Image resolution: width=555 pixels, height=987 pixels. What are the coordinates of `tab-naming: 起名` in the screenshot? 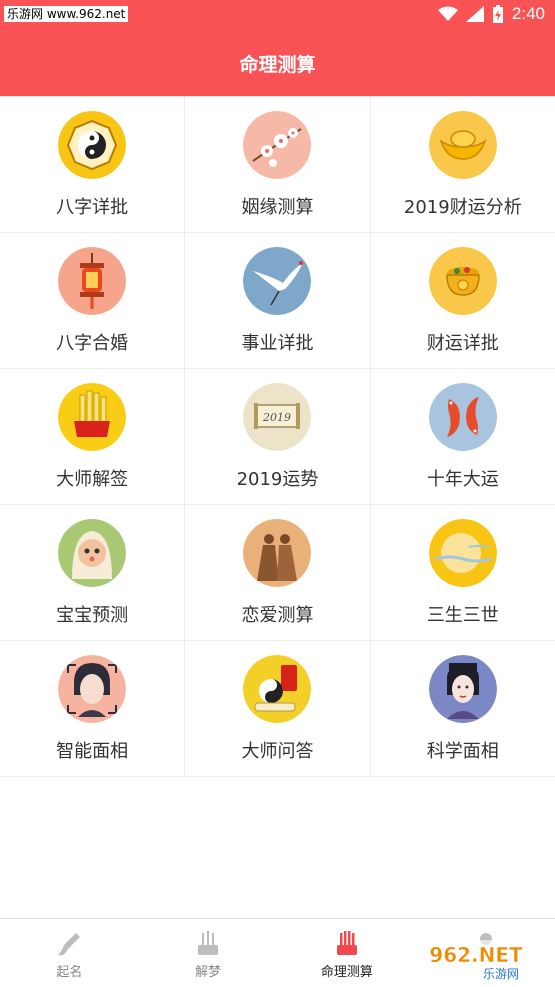 It's located at (69, 953).